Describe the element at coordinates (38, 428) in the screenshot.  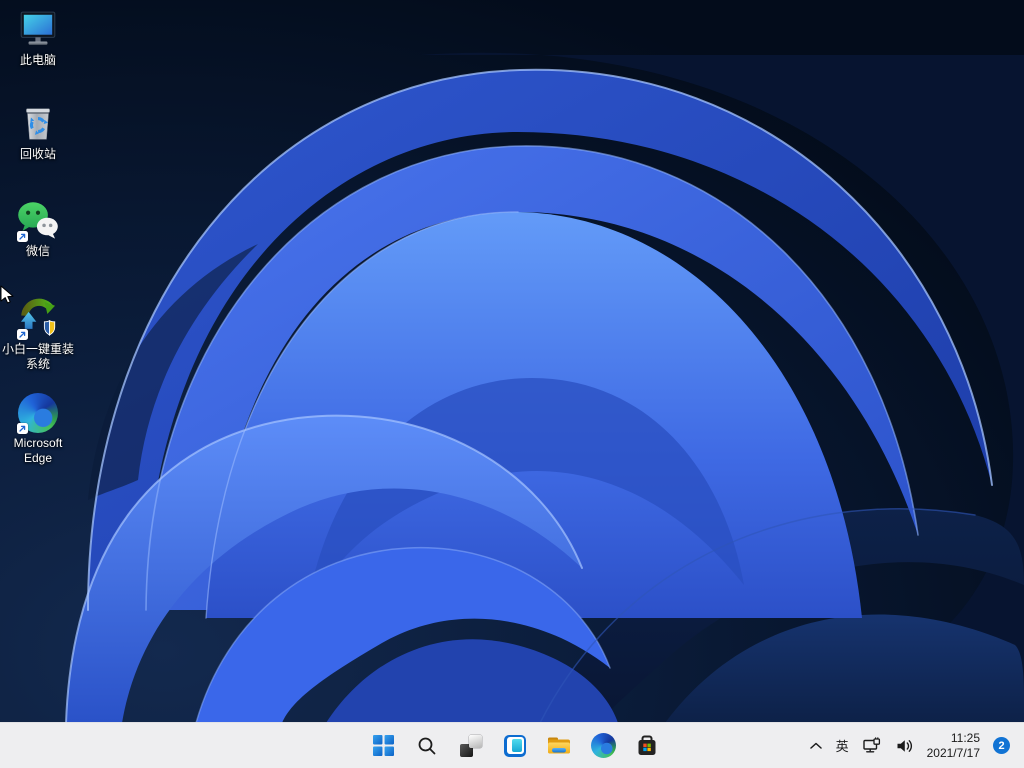
I see `desktop-icon-microsoft-edge: Microsoft Edge` at that location.